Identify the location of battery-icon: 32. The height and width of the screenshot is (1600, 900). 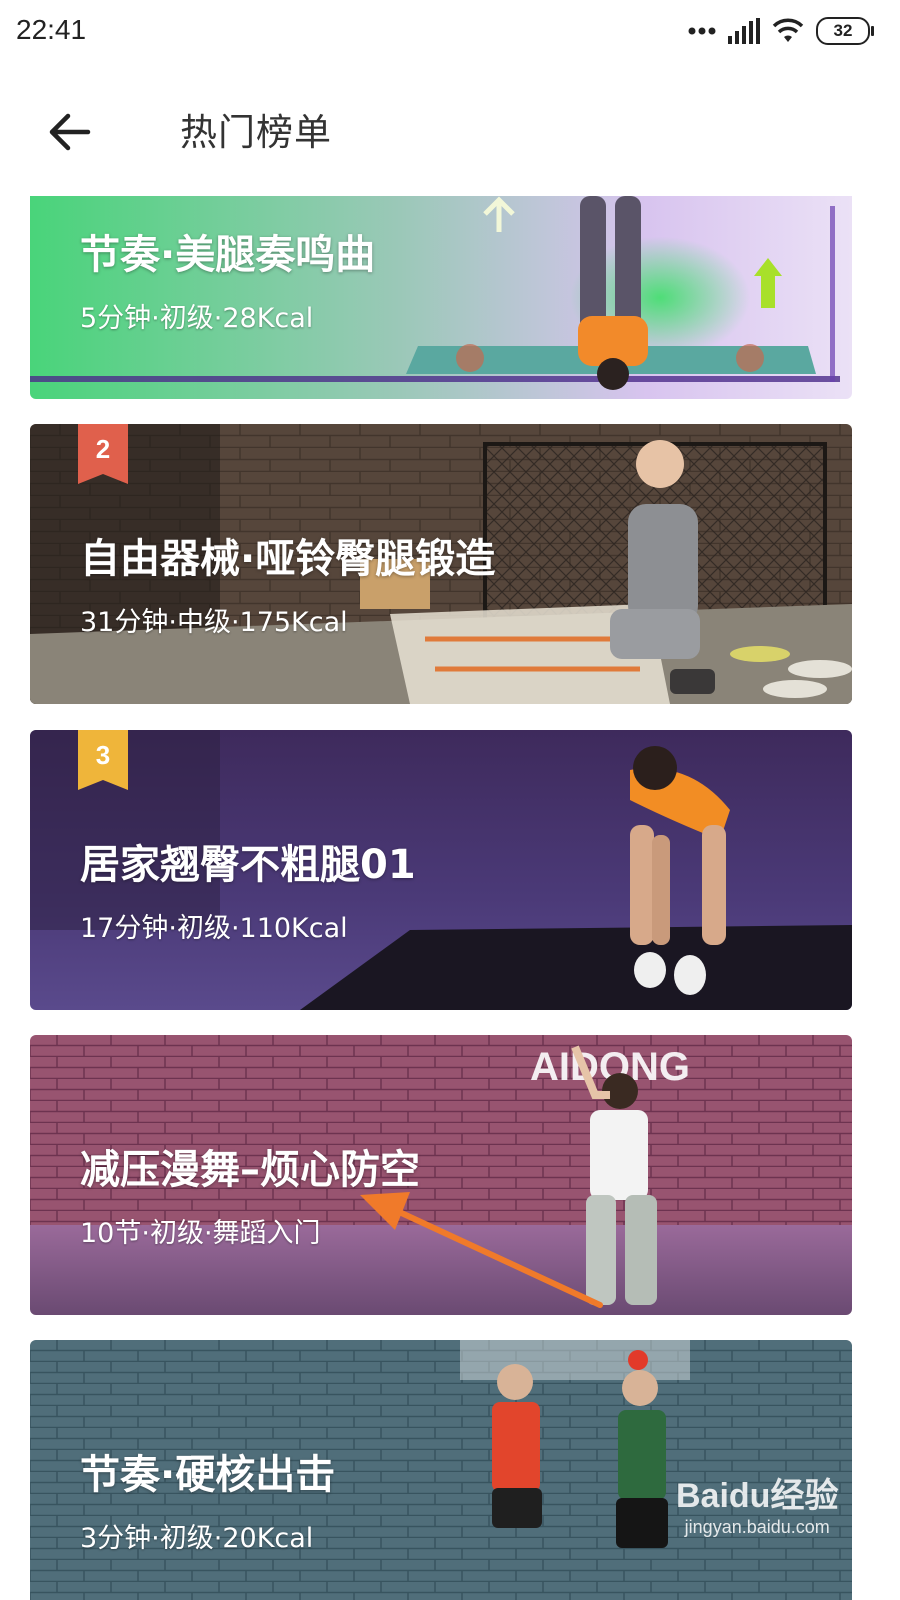
(845, 31).